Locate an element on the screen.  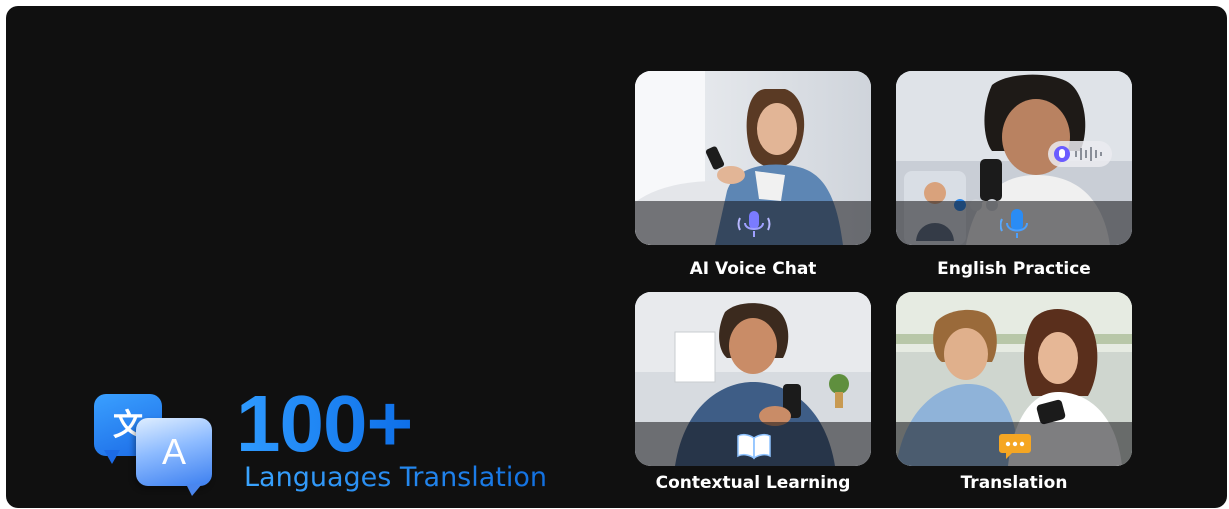
letter-glyph: A is located at coordinates (173, 451).